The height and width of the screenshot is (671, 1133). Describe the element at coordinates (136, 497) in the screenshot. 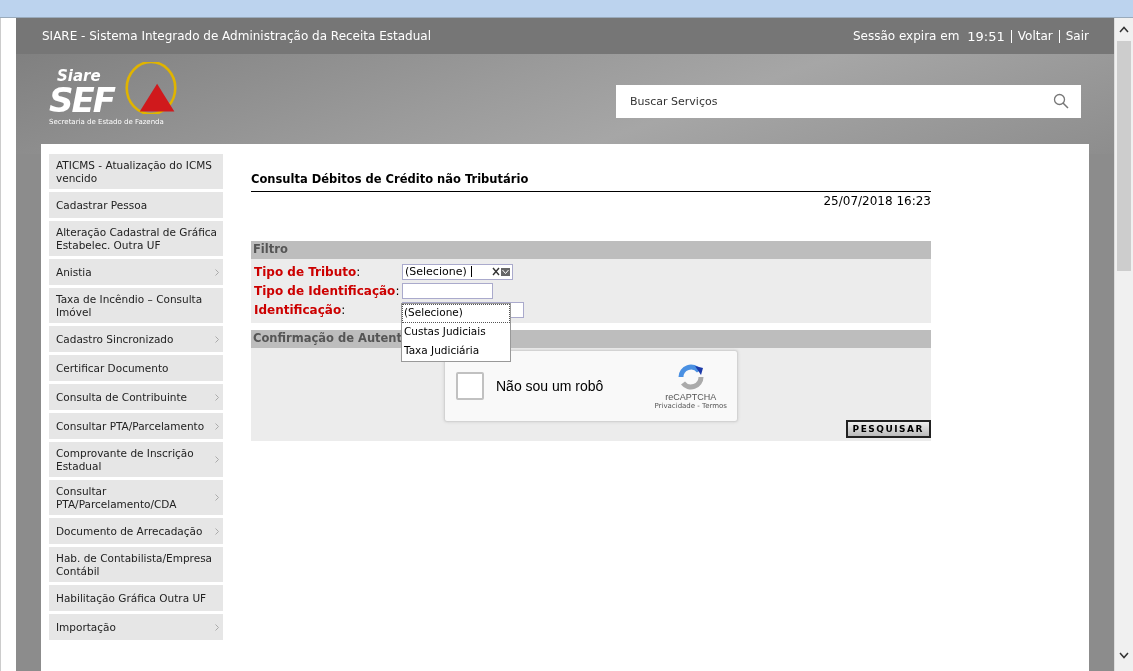

I see `sidebar-item: Consultar PTA/Parcelamento/CDA` at that location.